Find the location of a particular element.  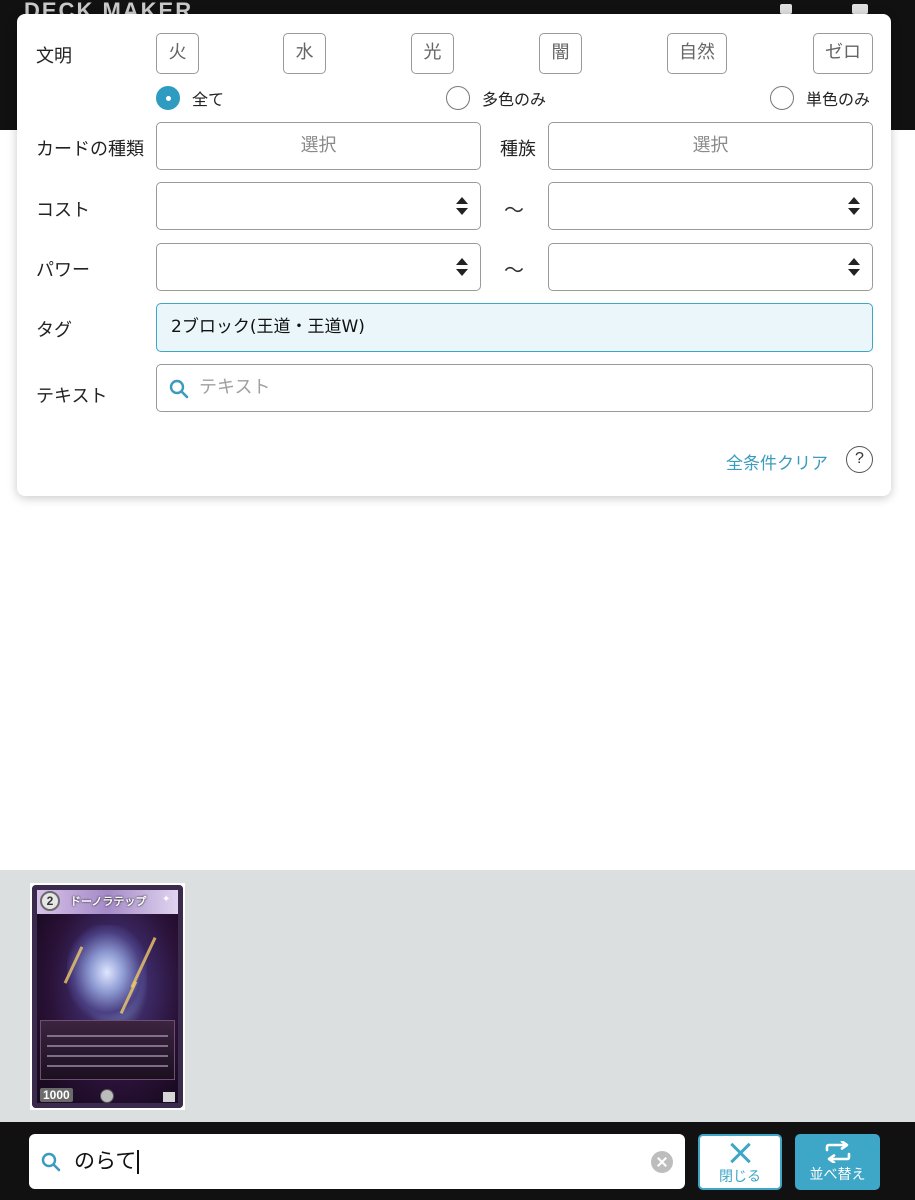

card-type-select: 選択 is located at coordinates (318, 146).